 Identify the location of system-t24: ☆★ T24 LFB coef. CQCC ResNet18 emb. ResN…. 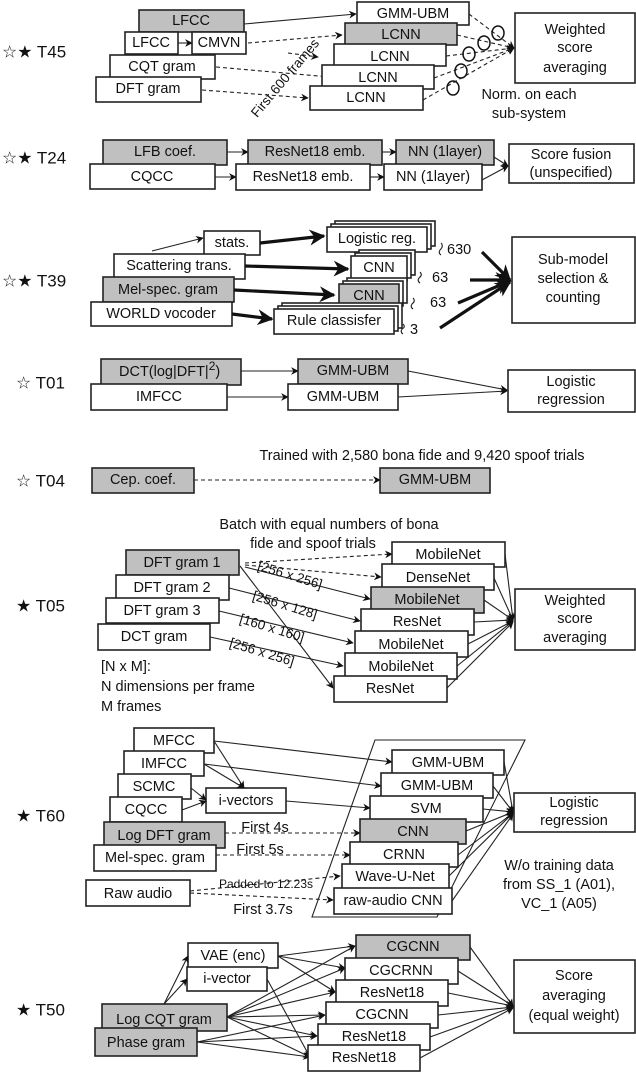
(318, 165).